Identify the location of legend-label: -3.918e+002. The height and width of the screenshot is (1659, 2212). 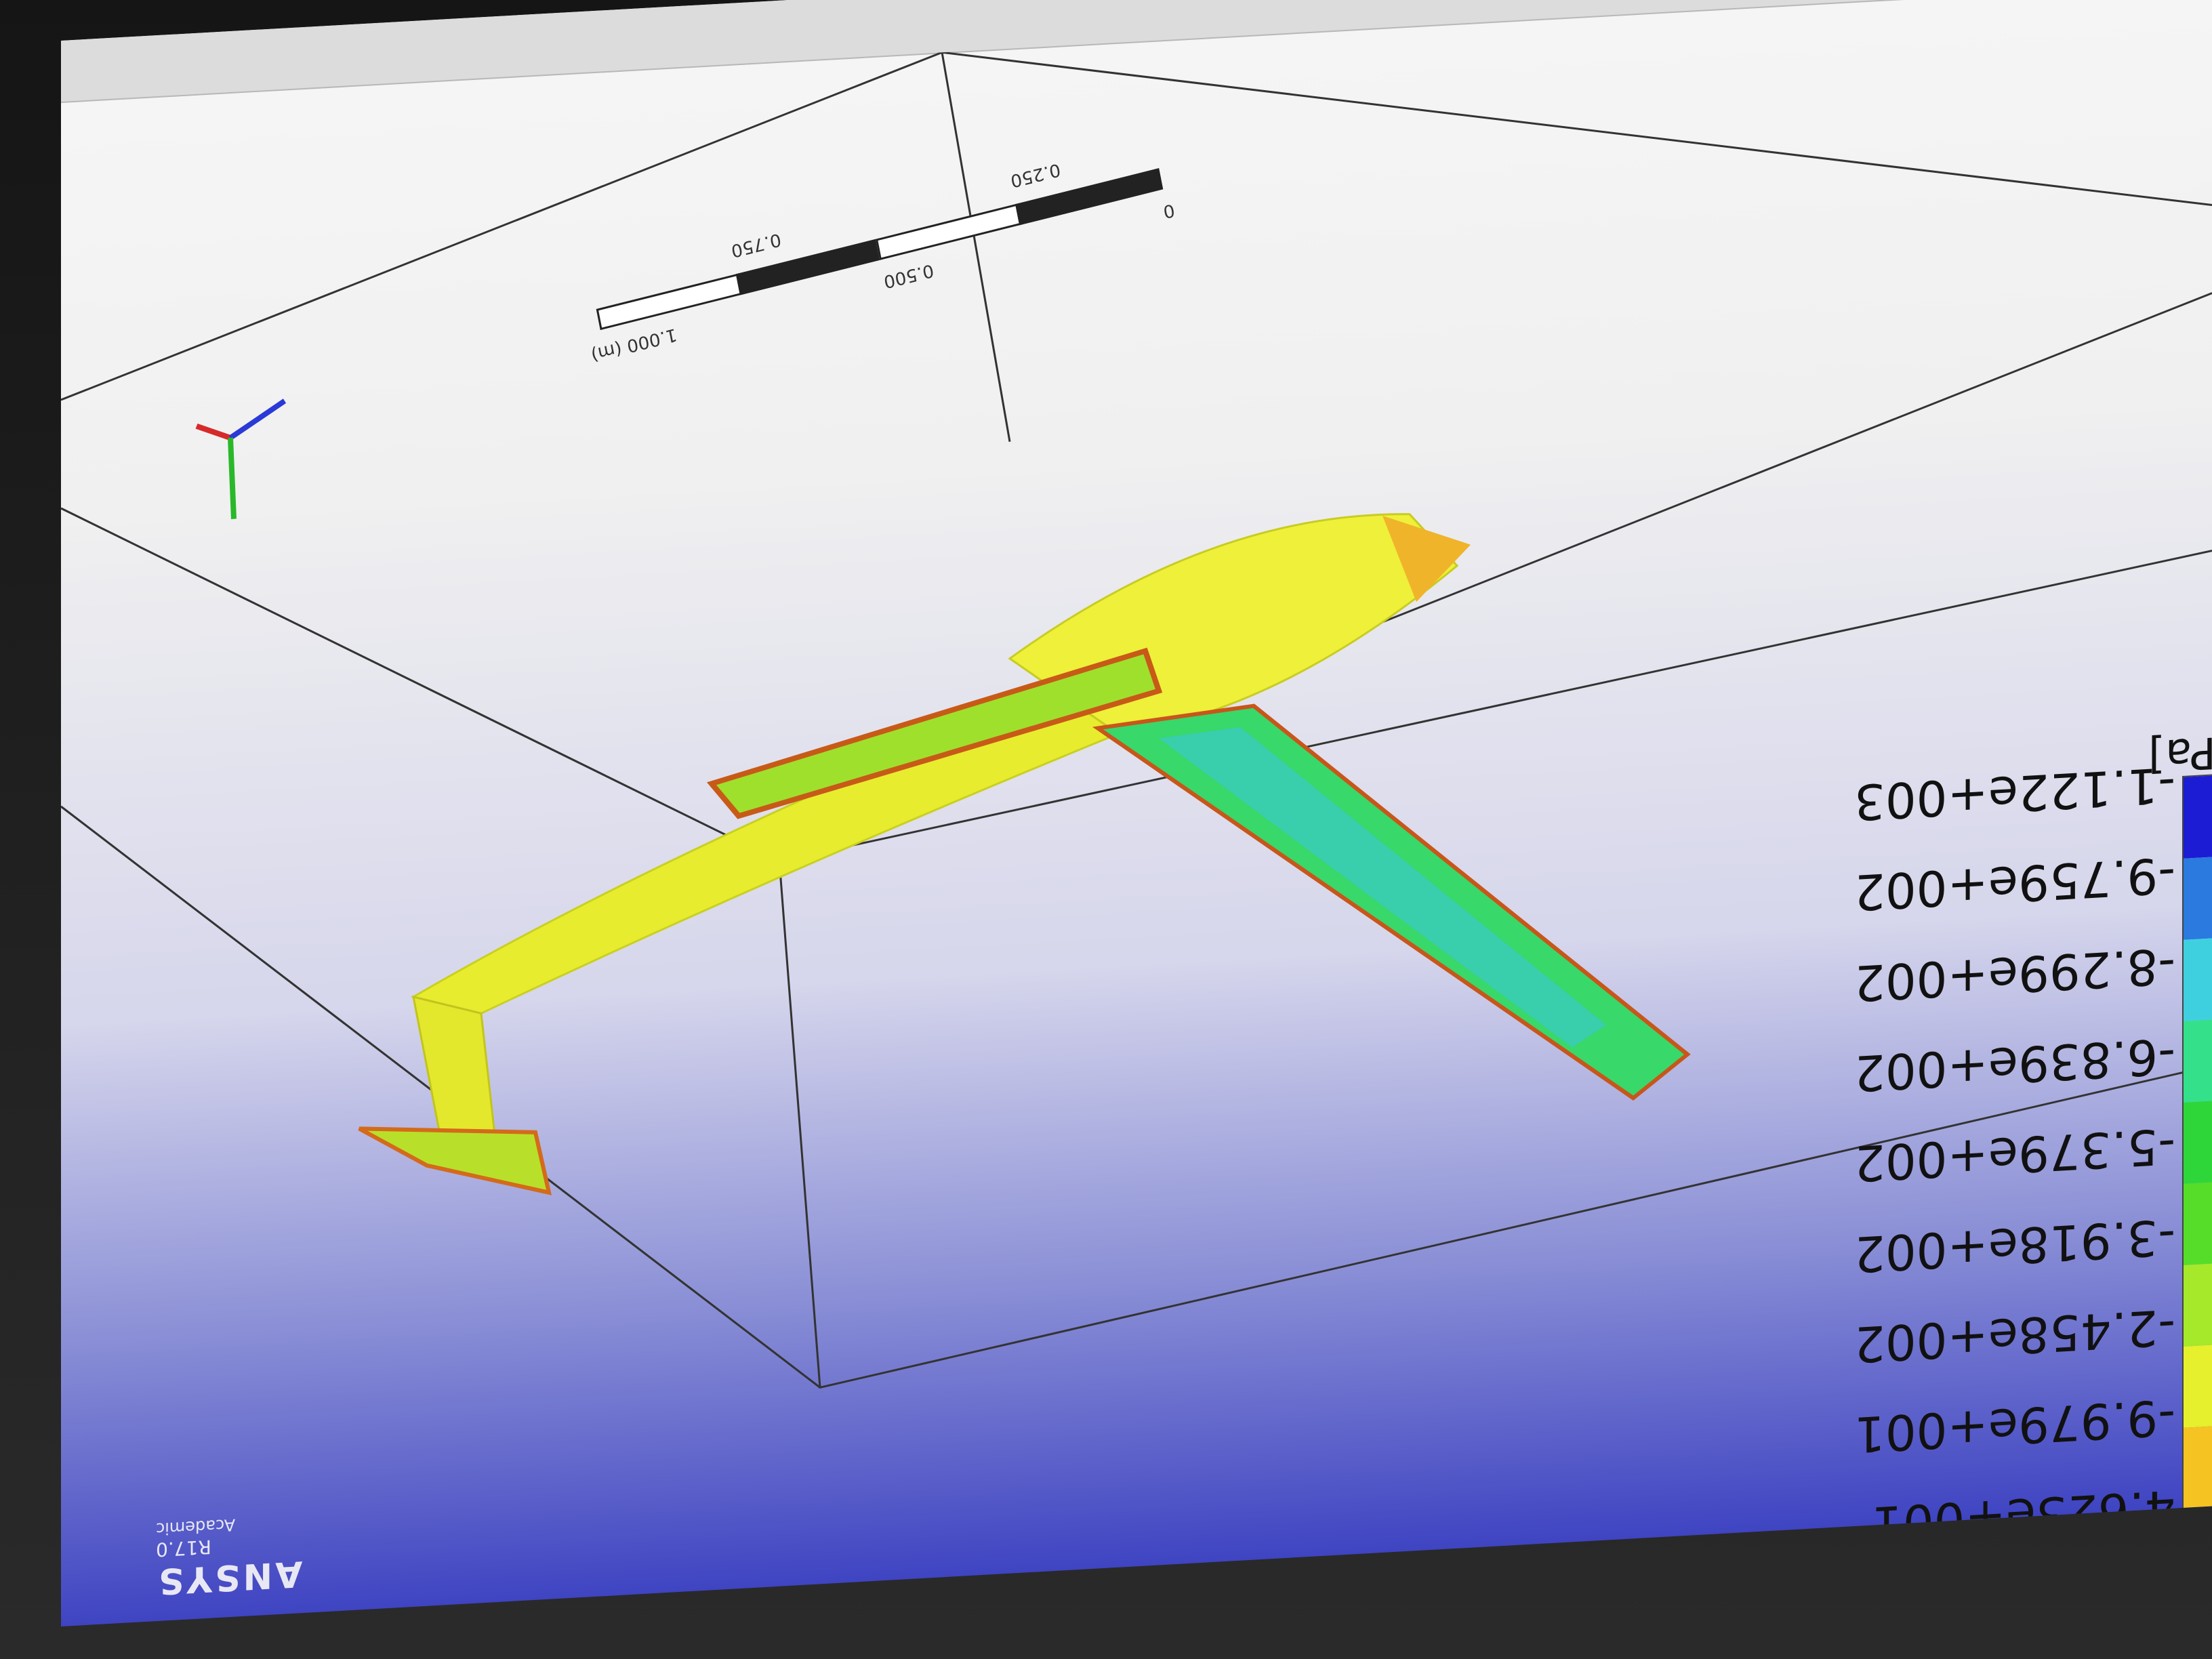
(2014, 1245).